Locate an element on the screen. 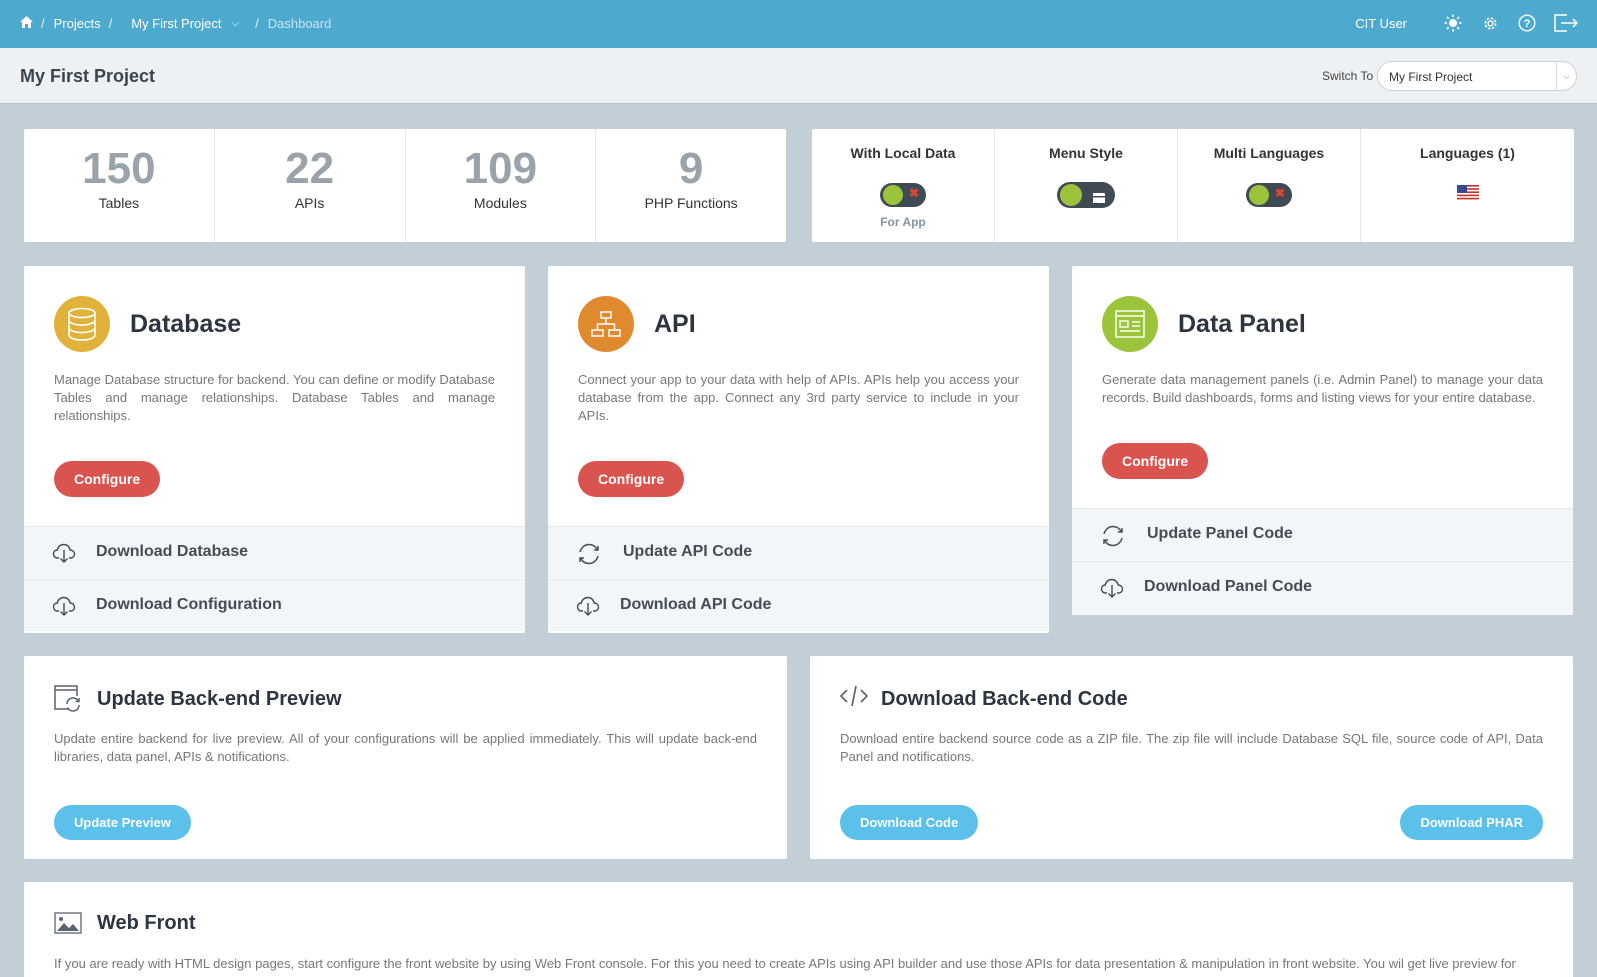 The width and height of the screenshot is (1597, 977). row-label: Download Database is located at coordinates (172, 551).